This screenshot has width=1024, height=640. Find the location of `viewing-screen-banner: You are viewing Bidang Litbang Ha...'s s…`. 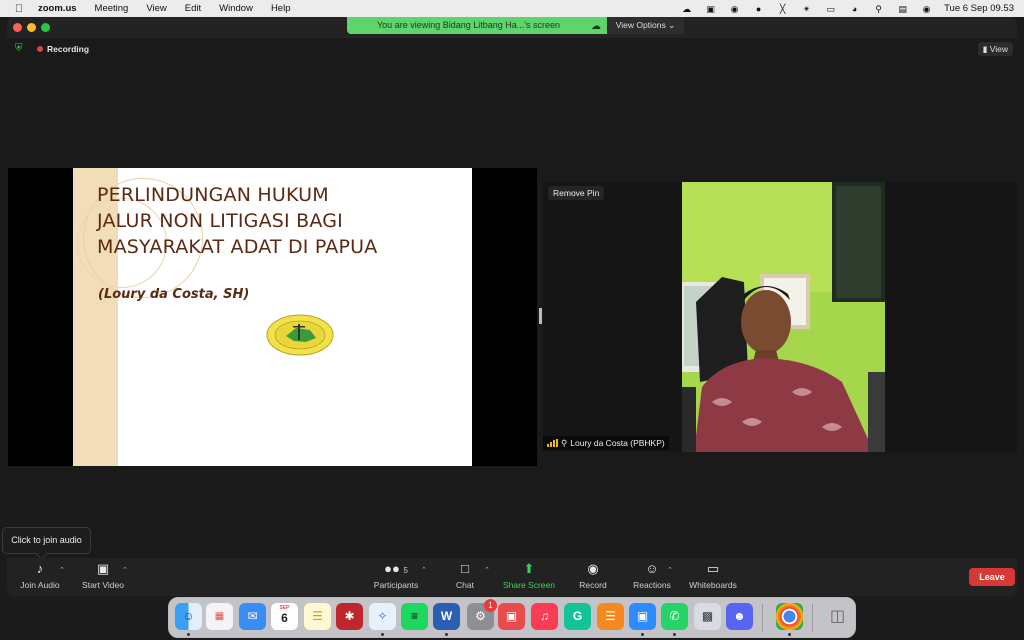

viewing-screen-banner: You are viewing Bidang Litbang Ha...'s s… is located at coordinates (477, 25).